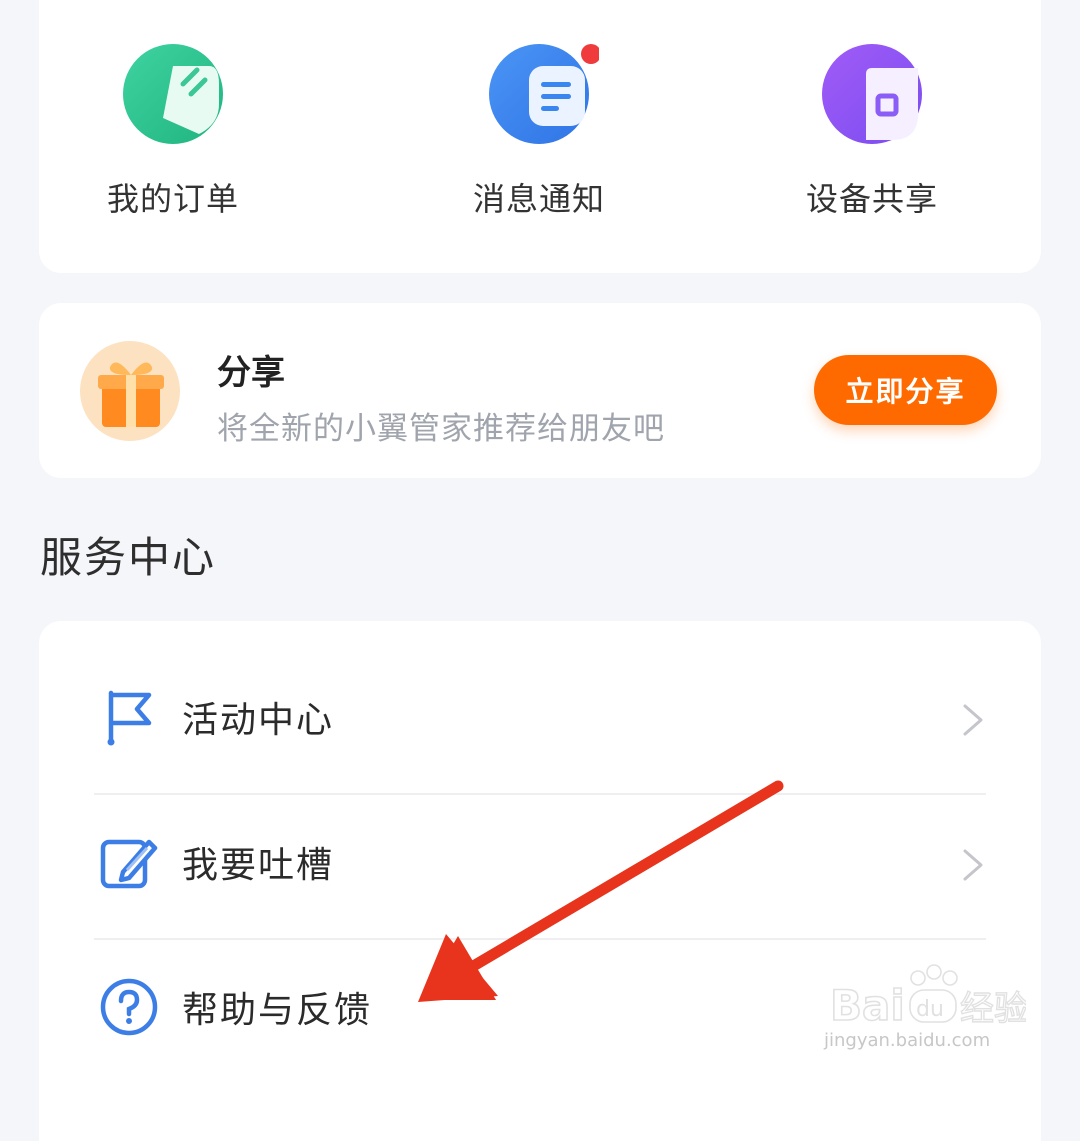 The width and height of the screenshot is (1080, 1141). Describe the element at coordinates (258, 865) in the screenshot. I see `service-item-label: 我要吐槽` at that location.